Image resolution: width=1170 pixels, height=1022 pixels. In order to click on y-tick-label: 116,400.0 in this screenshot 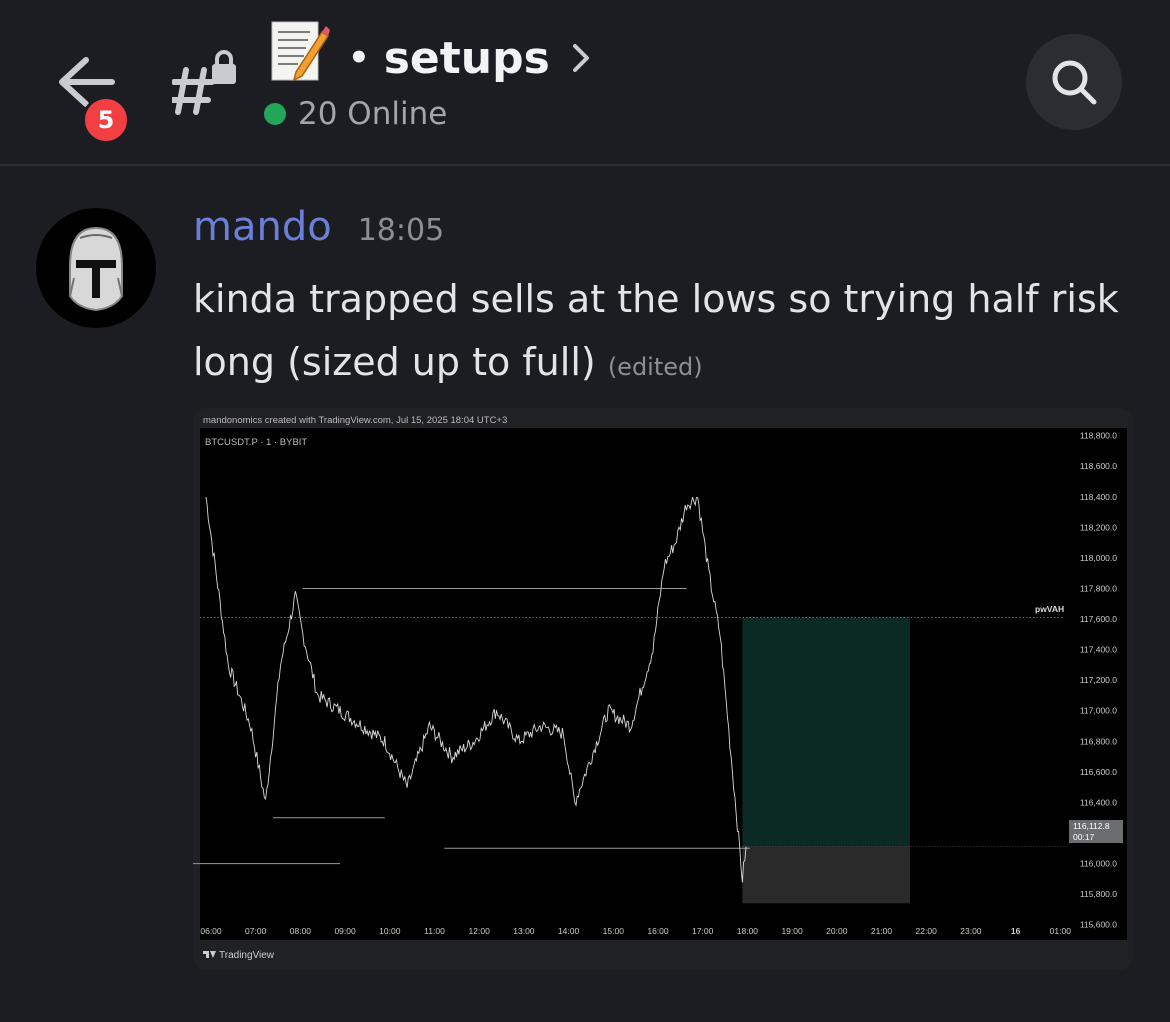, I will do `click(1098, 802)`.